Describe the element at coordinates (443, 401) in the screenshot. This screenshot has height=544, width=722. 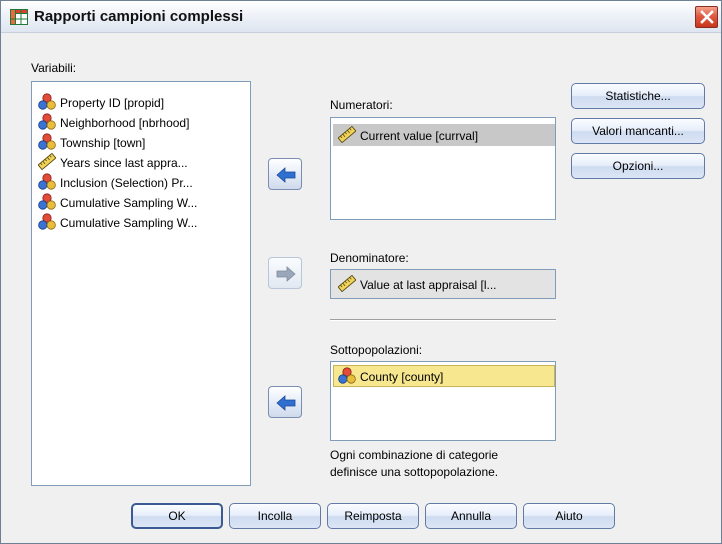
I see `subpopulations-list: County [county]` at that location.